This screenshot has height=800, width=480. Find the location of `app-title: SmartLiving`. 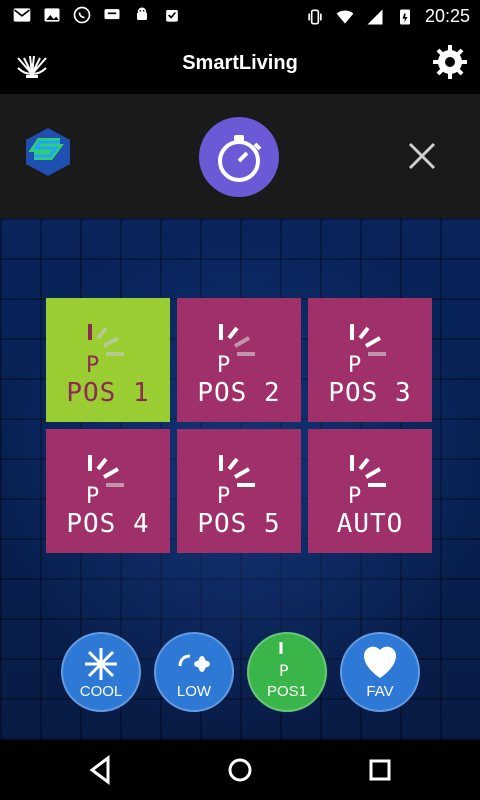

app-title: SmartLiving is located at coordinates (240, 63).